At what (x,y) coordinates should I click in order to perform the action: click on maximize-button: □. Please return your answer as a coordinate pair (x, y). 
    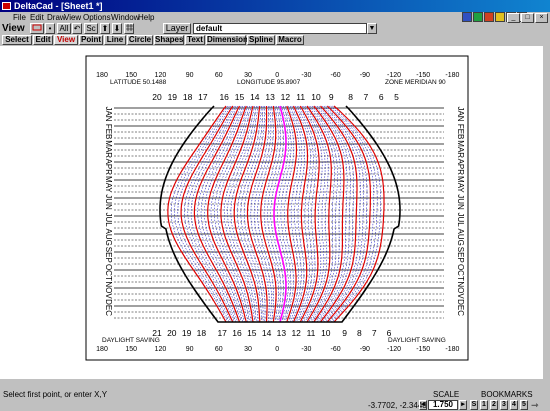
    Looking at the image, I should click on (527, 18).